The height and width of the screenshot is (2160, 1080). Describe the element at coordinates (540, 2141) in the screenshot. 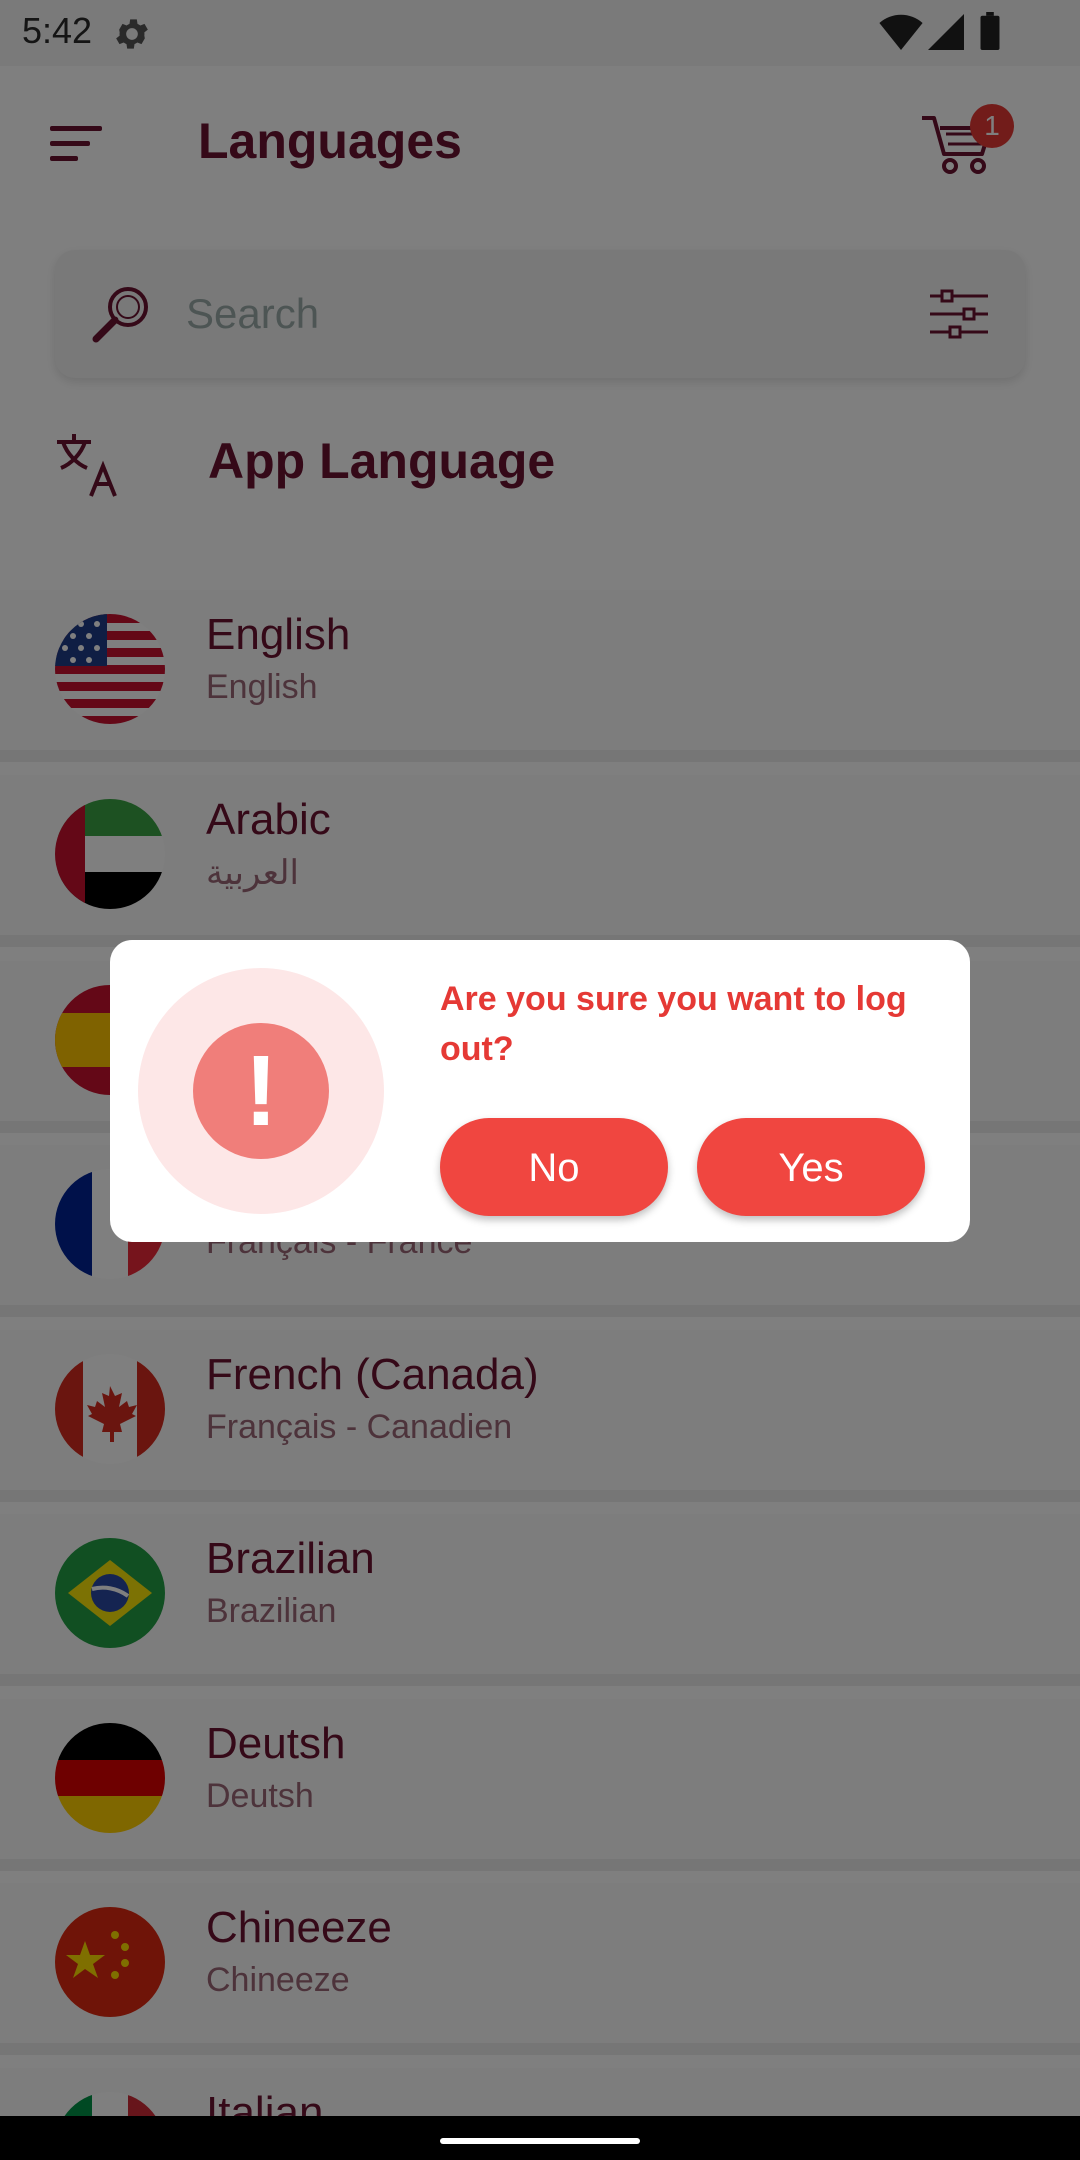

I see `home-indicator` at that location.